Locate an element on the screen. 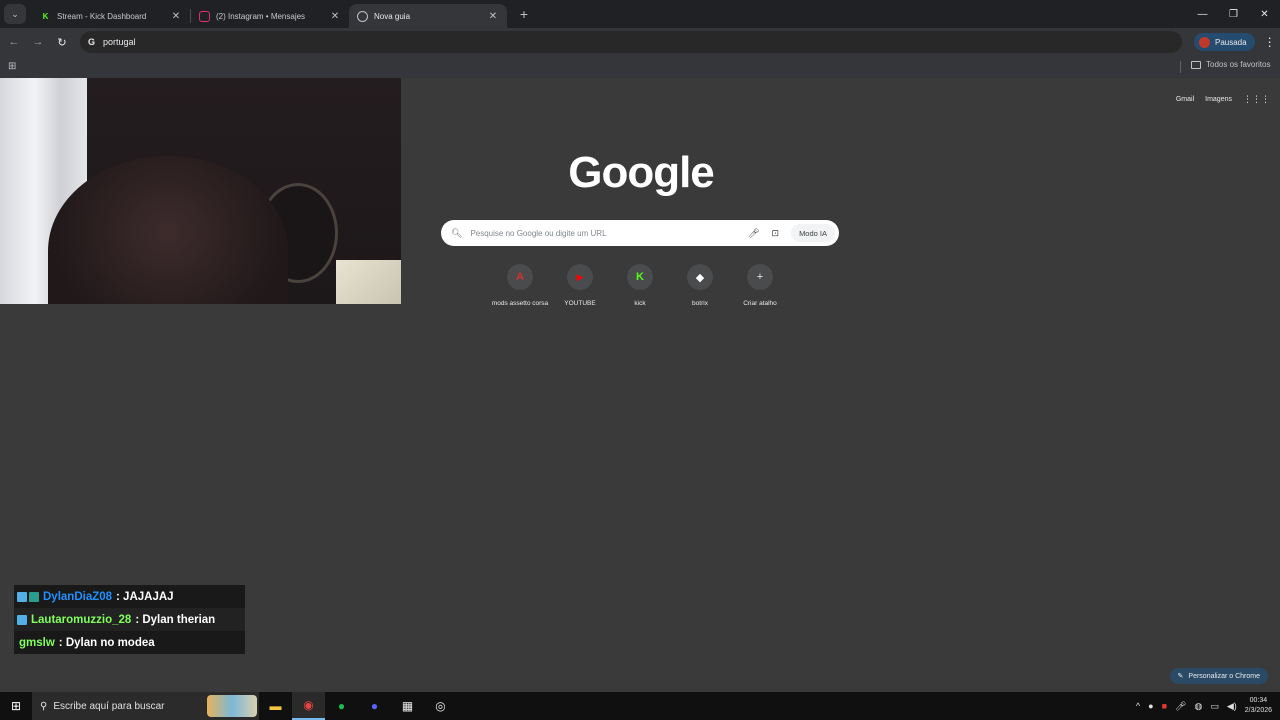 This screenshot has height=720, width=1280. avatar is located at coordinates (1204, 42).